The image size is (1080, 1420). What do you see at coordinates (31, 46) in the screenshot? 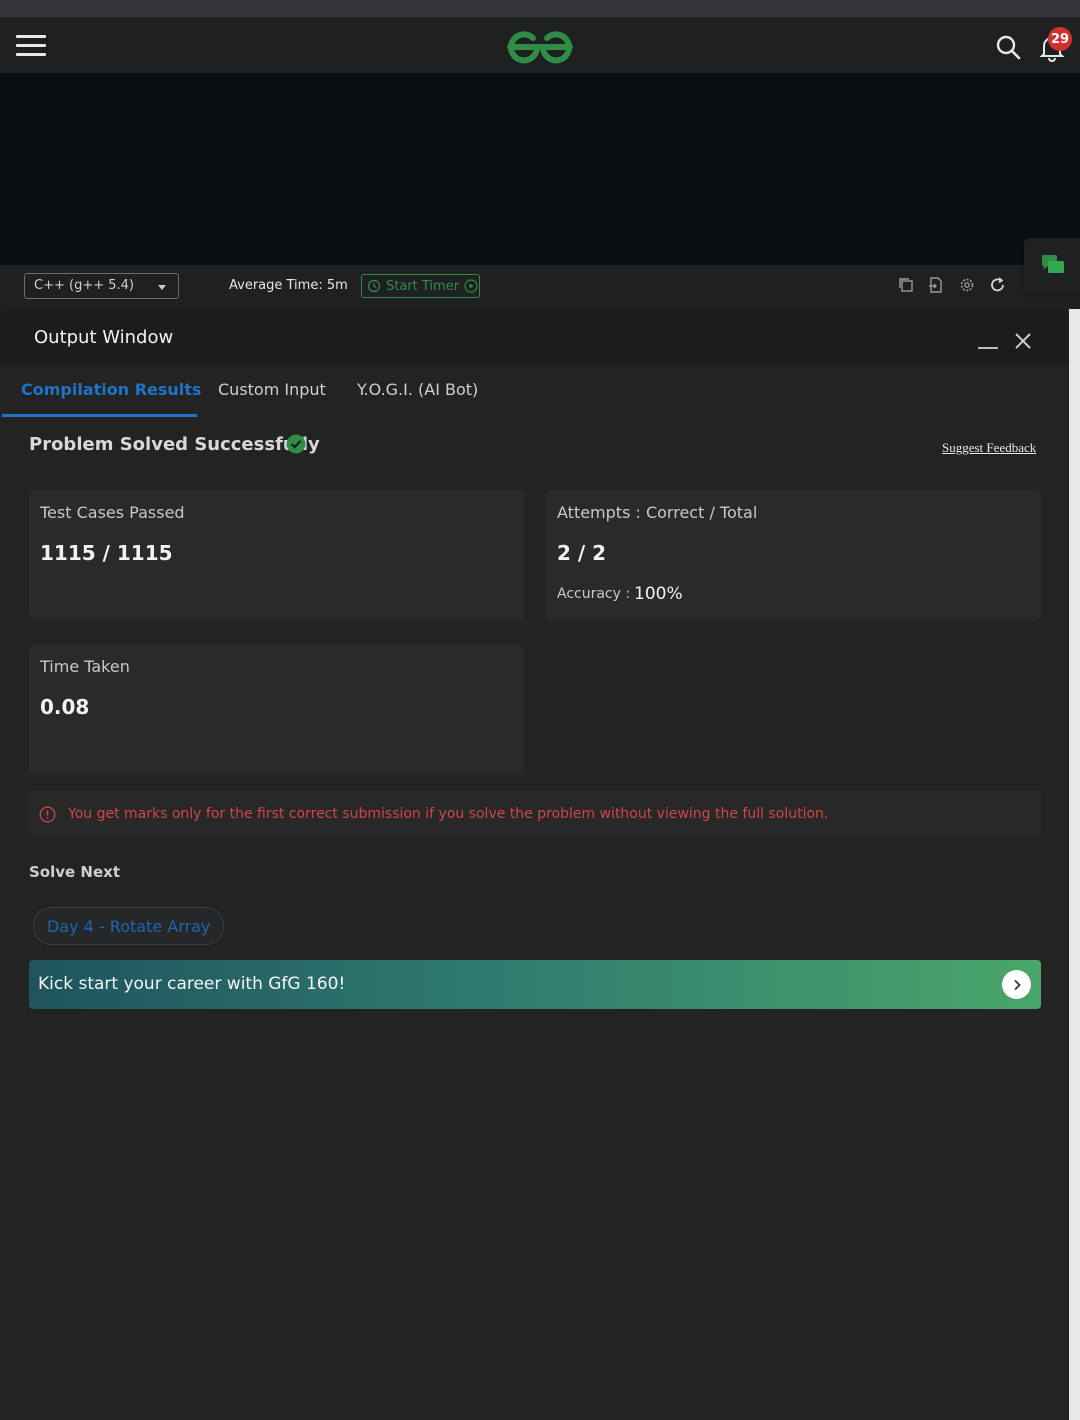
I see `hamburger-menu-icon` at bounding box center [31, 46].